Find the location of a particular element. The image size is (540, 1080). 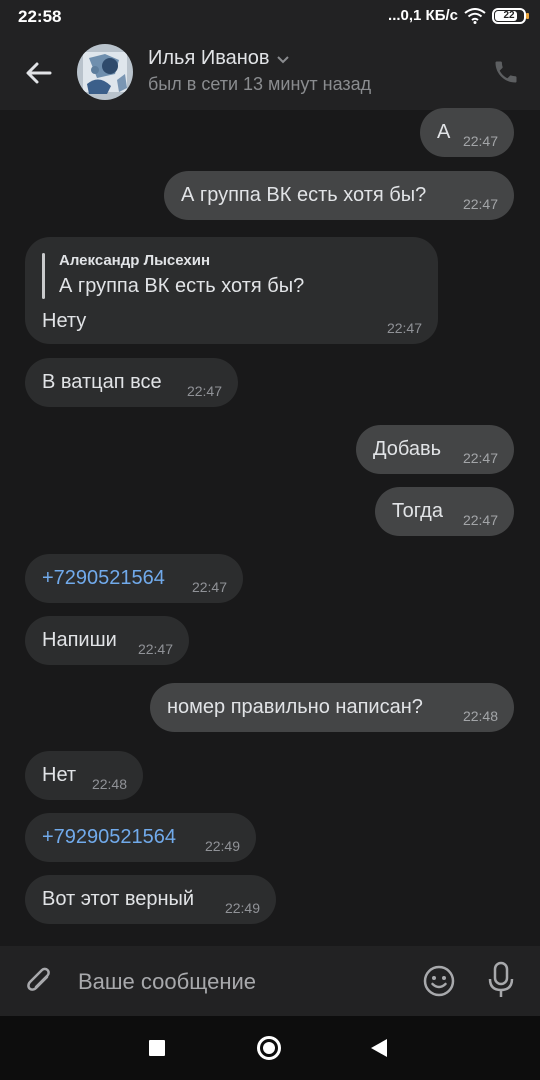

back-arrow-icon is located at coordinates (39, 73).